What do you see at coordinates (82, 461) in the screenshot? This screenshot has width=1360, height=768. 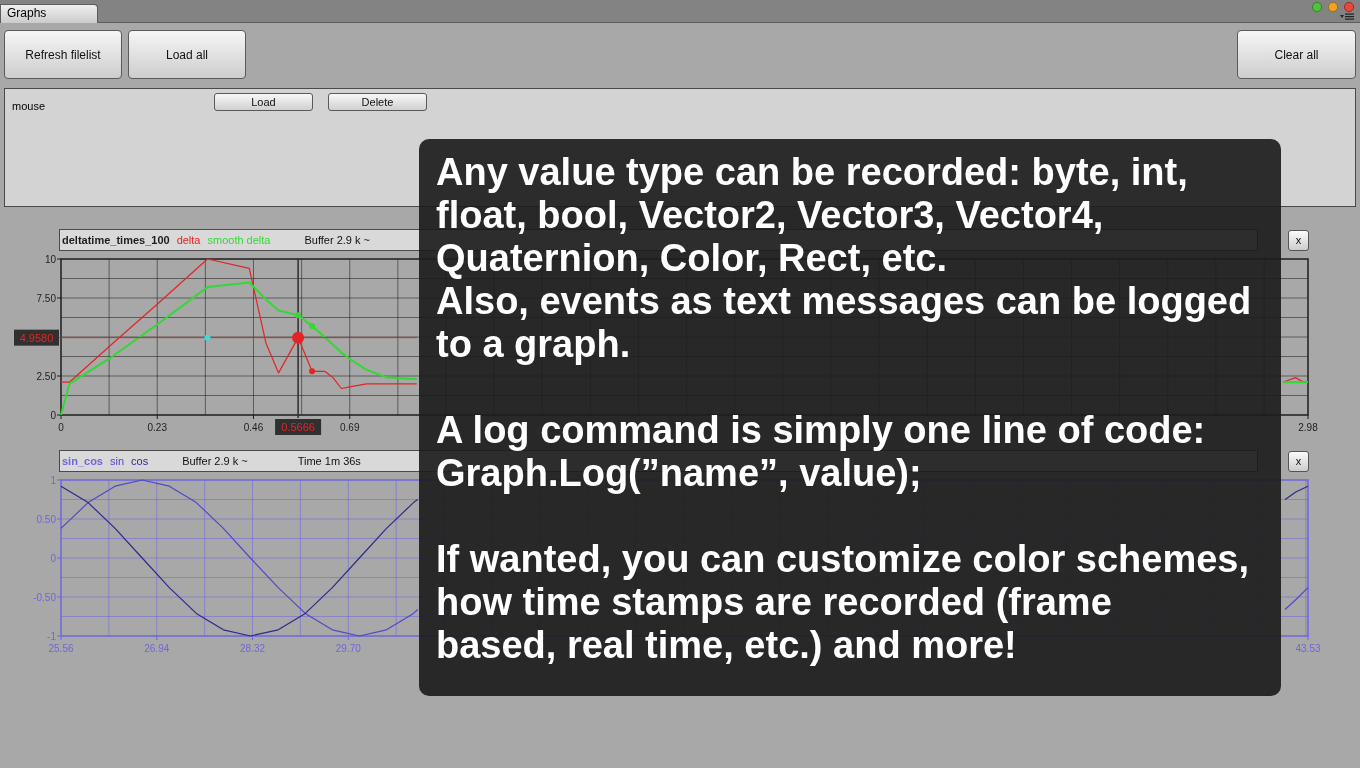 I see `graph-title: sin_cos` at bounding box center [82, 461].